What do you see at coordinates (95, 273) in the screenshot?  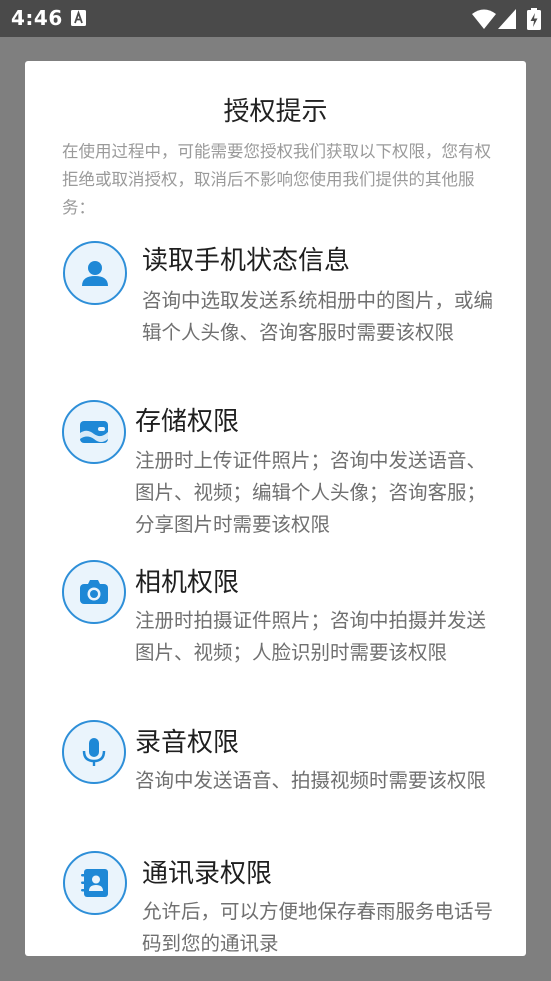 I see `person-icon` at bounding box center [95, 273].